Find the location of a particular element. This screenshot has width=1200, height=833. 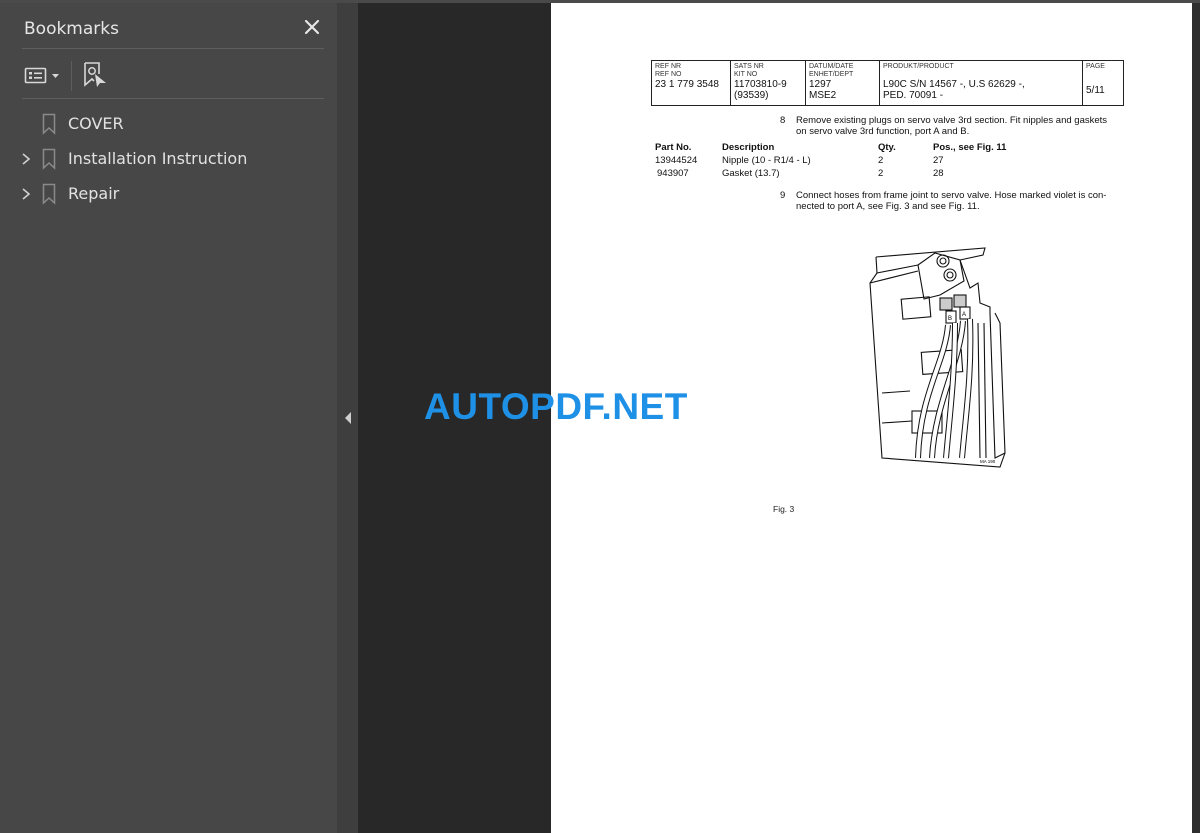

close-panel-button is located at coordinates (312, 27).